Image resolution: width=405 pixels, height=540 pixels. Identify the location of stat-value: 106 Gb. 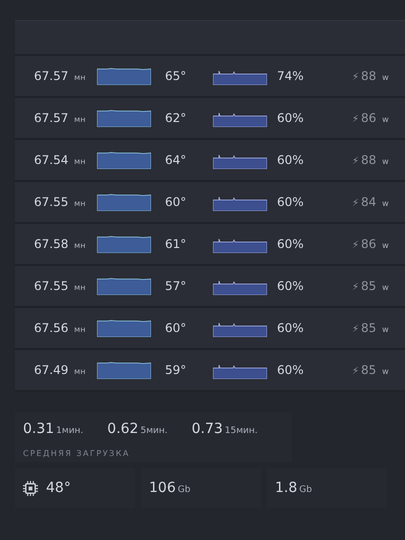
(169, 488).